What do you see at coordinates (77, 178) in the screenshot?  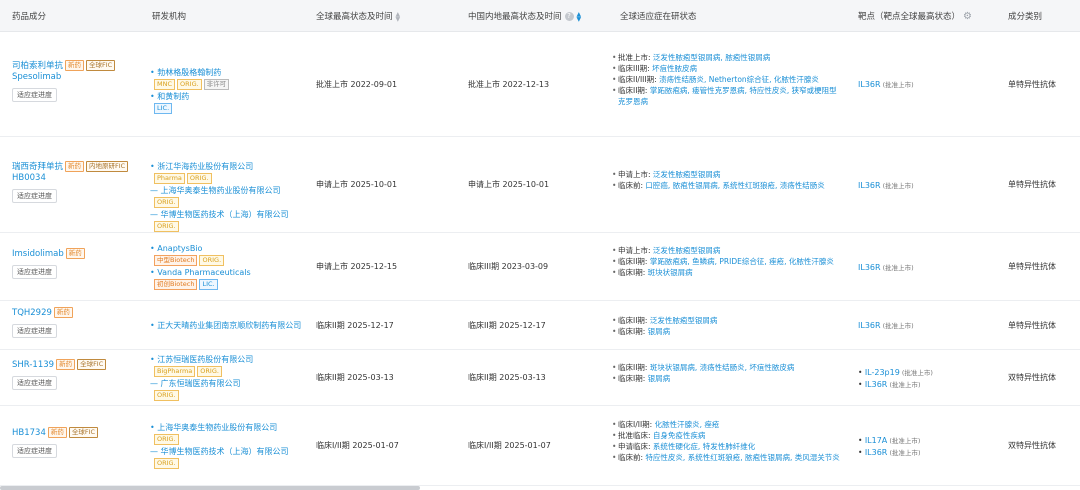 I see `drug-code: HB0034` at bounding box center [77, 178].